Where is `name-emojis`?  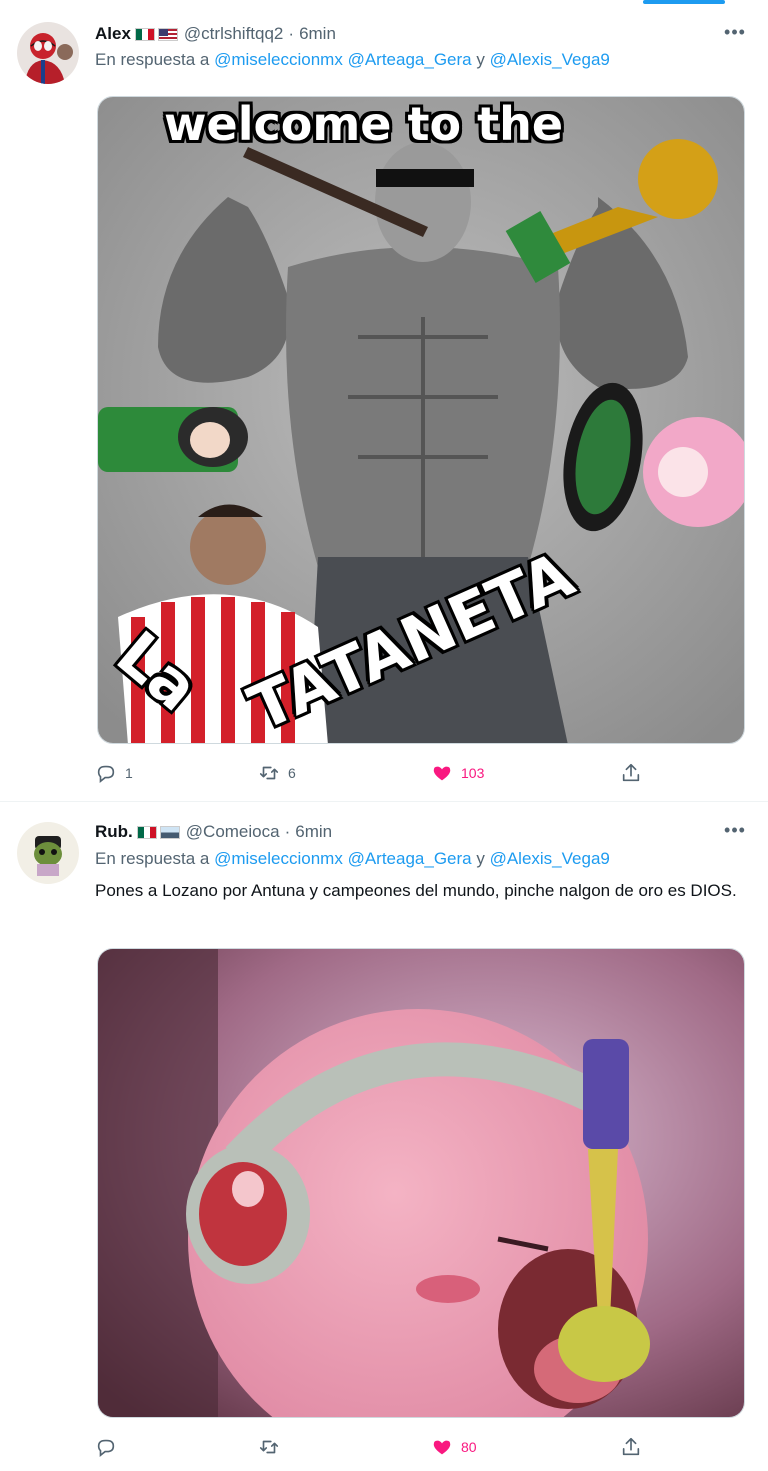
name-emojis is located at coordinates (158, 832).